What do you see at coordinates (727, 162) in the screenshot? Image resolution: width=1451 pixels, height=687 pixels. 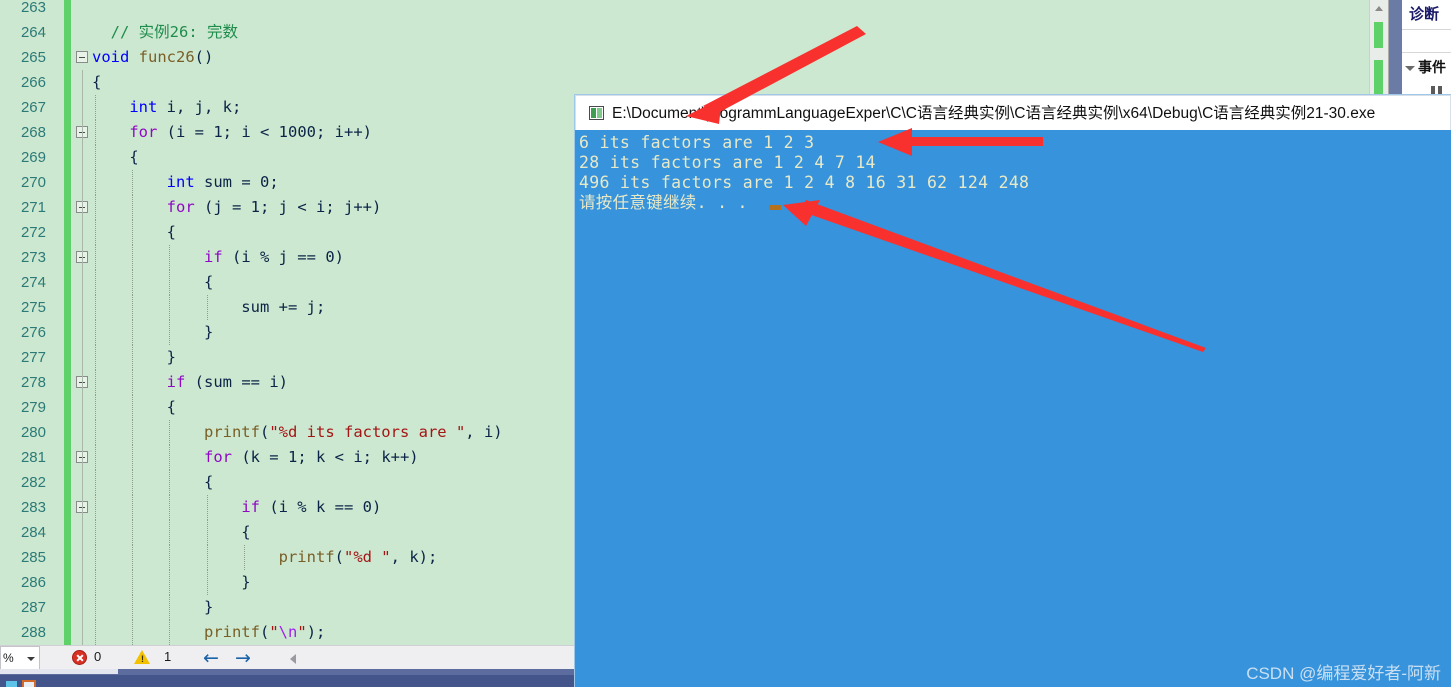 I see `console-output-line: 28 its factors are 1 2 4 7 14` at bounding box center [727, 162].